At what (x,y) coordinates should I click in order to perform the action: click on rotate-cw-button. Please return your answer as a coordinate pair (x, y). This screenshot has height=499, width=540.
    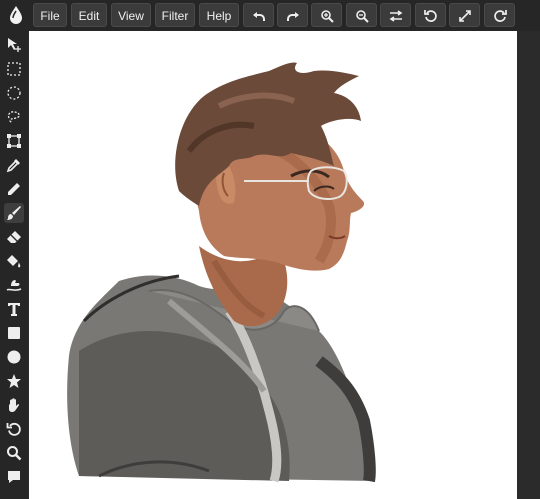
    Looking at the image, I should click on (499, 15).